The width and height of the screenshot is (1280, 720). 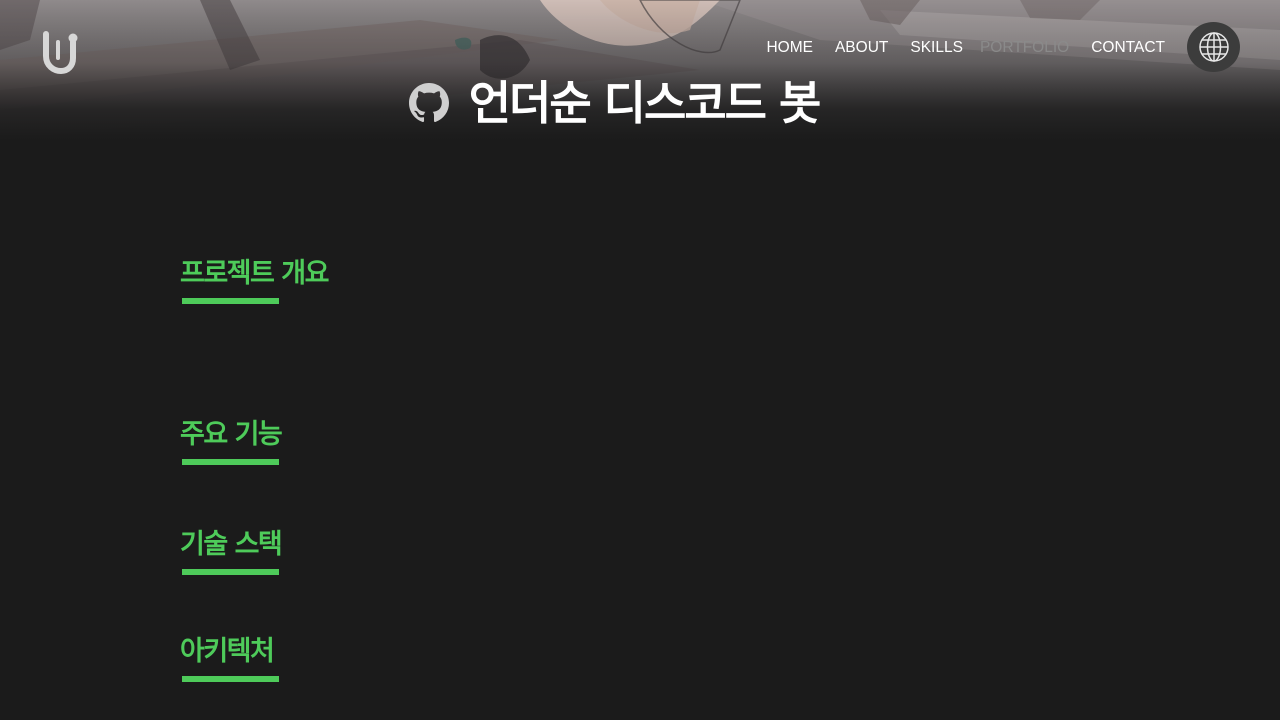 What do you see at coordinates (936, 48) in the screenshot?
I see `nav-skills: SKILLS` at bounding box center [936, 48].